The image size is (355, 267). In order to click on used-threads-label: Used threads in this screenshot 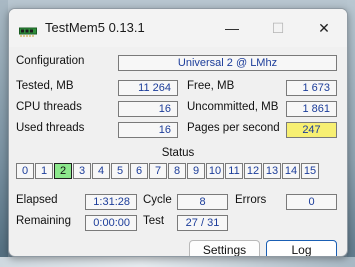, I will do `click(50, 128)`.